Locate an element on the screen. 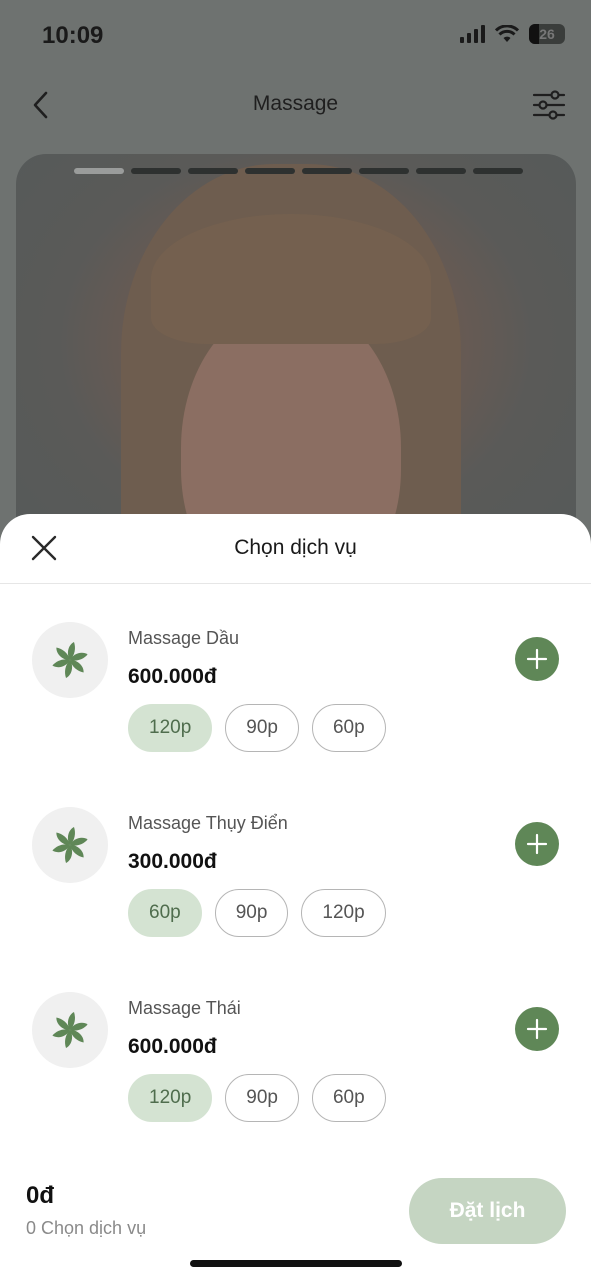 This screenshot has width=591, height=1280. battery-icon: 26 is located at coordinates (547, 34).